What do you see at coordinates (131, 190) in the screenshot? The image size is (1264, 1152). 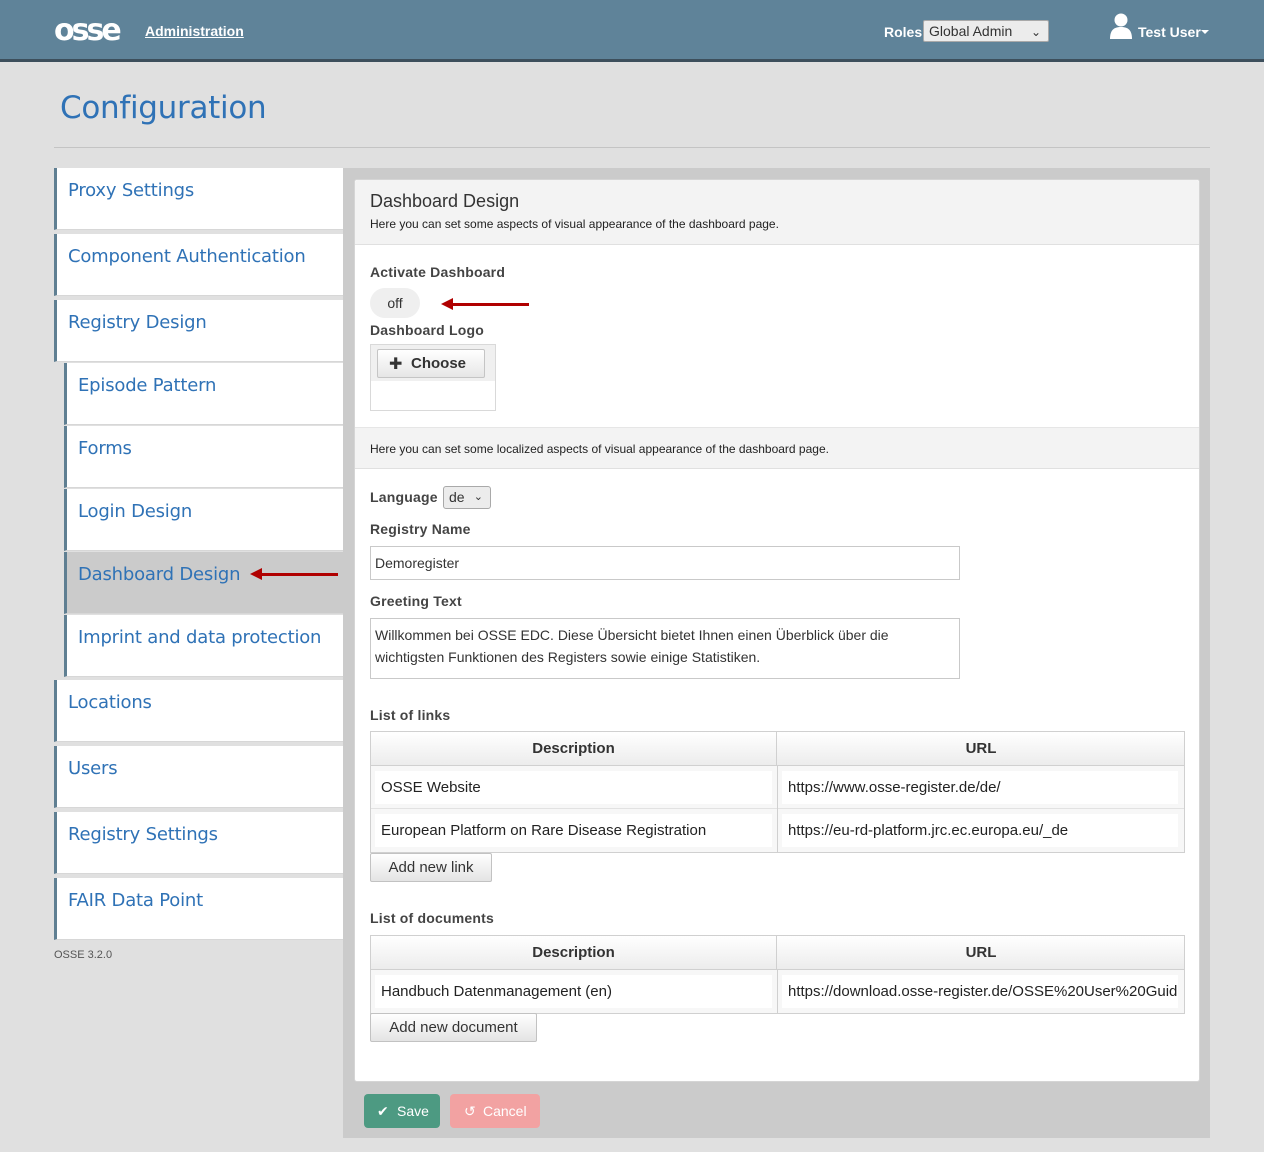 I see `sidebar-item-label: Proxy Settings` at bounding box center [131, 190].